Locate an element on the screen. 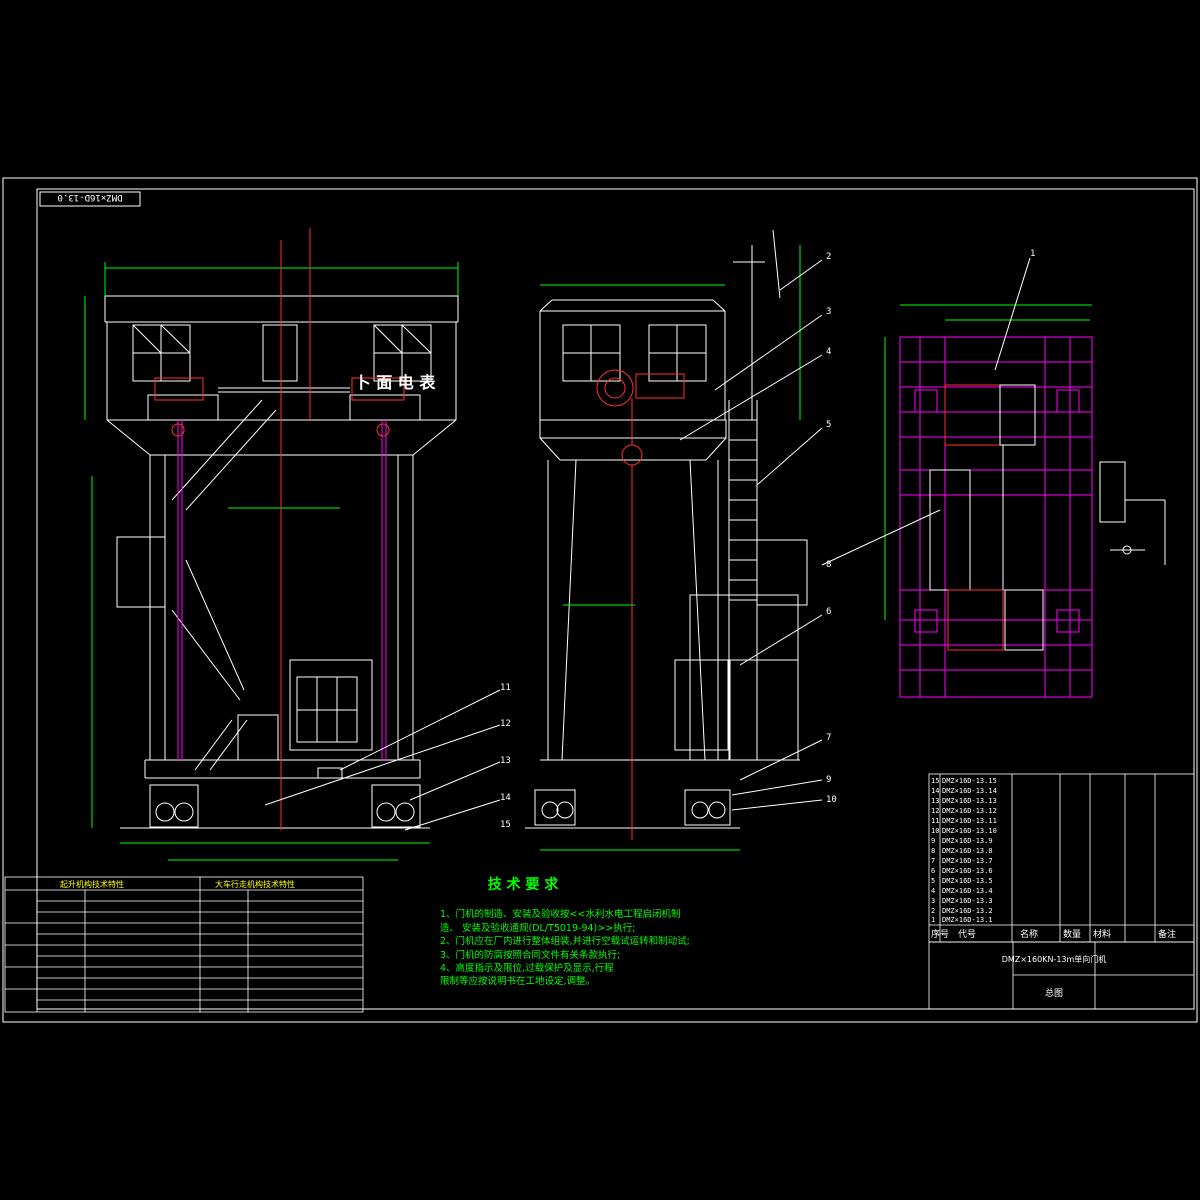  parts-row-code: DMZ×16D-13.6 is located at coordinates (967, 871).